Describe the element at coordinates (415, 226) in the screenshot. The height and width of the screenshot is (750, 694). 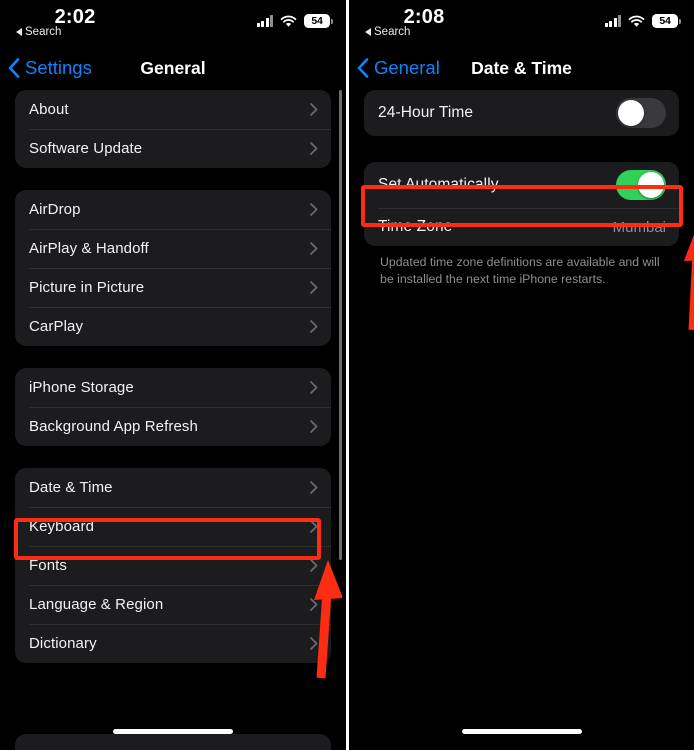
I see `row-label: Time Zone` at that location.